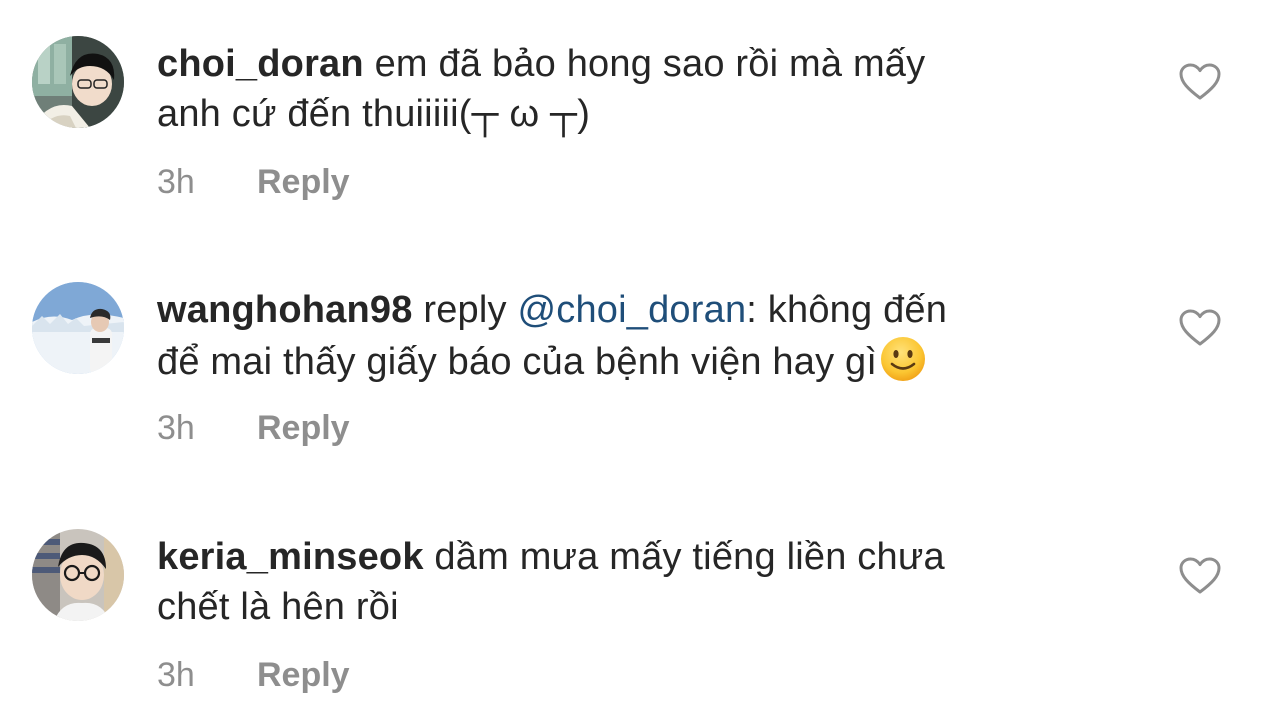 Image resolution: width=1284 pixels, height=713 pixels. What do you see at coordinates (847, 310) in the screenshot?
I see `comment-body-line1: : không đến` at bounding box center [847, 310].